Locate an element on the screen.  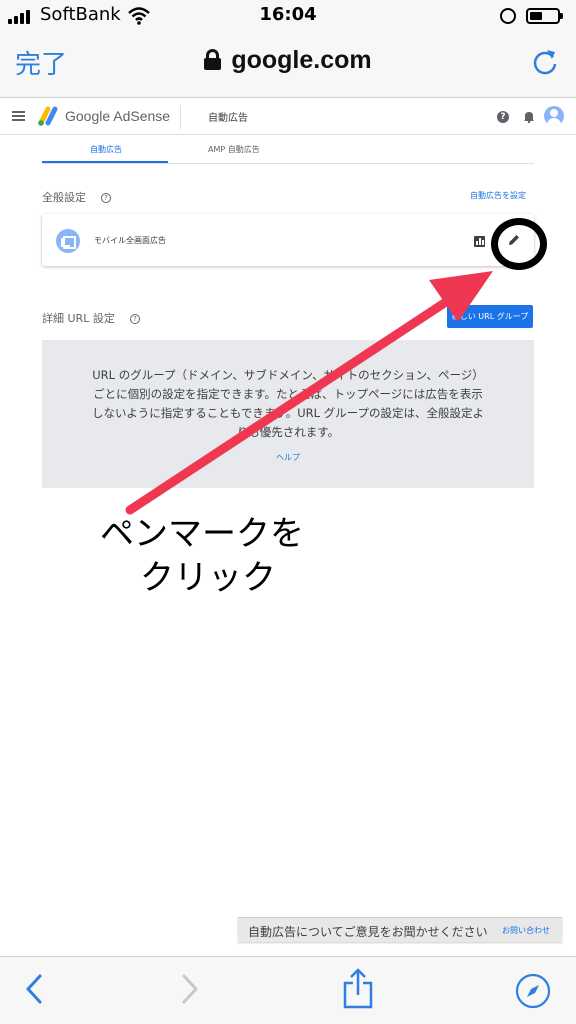
reload-icon is located at coordinates (545, 62).